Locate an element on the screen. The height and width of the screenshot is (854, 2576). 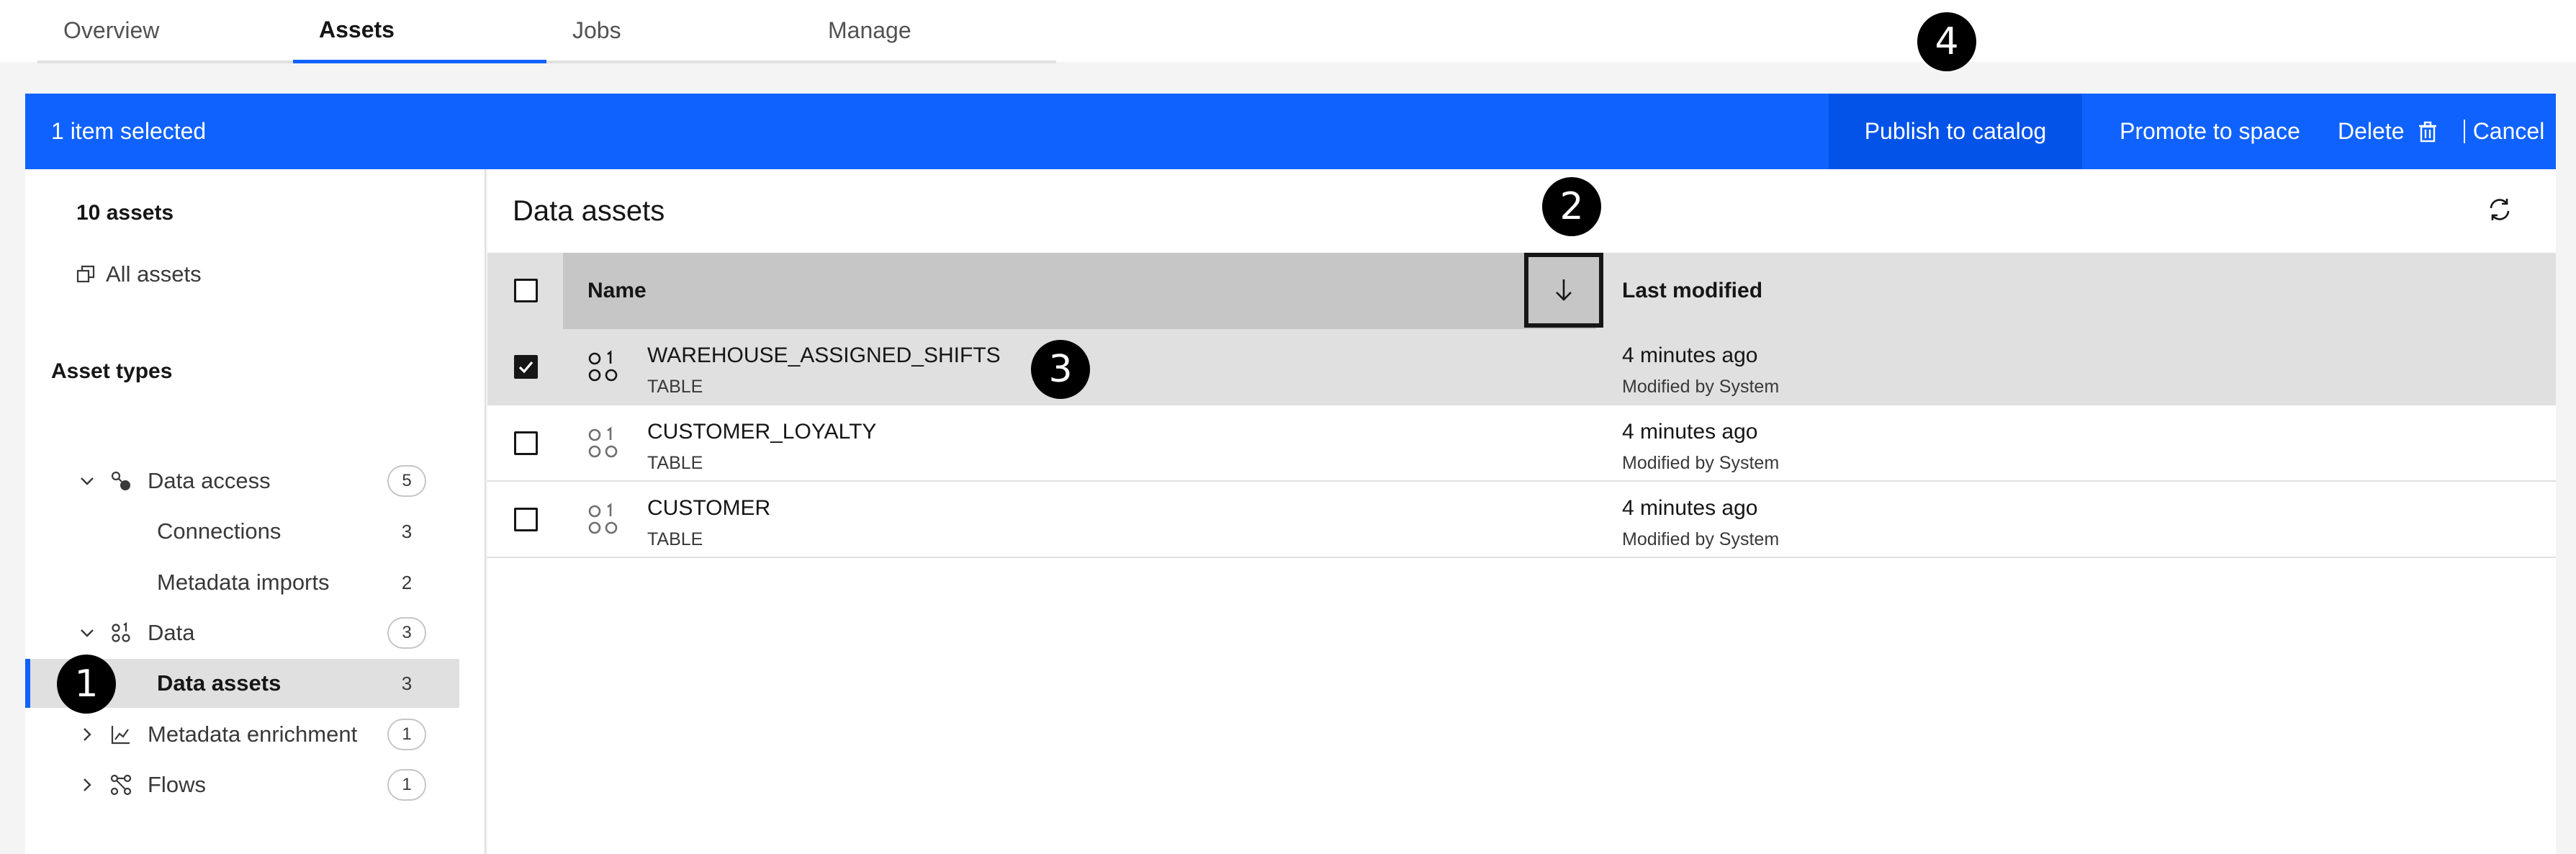
tab-assets: Assets is located at coordinates (419, 31).